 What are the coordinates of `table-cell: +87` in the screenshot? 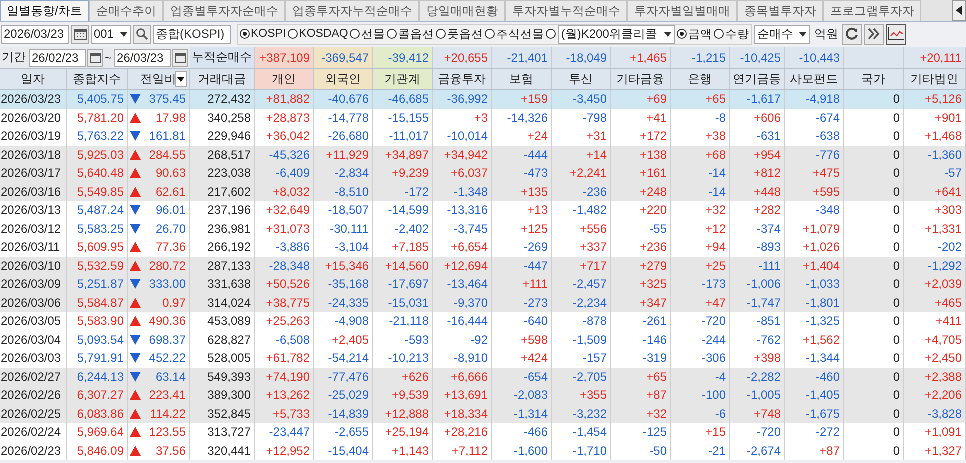 It's located at (814, 451).